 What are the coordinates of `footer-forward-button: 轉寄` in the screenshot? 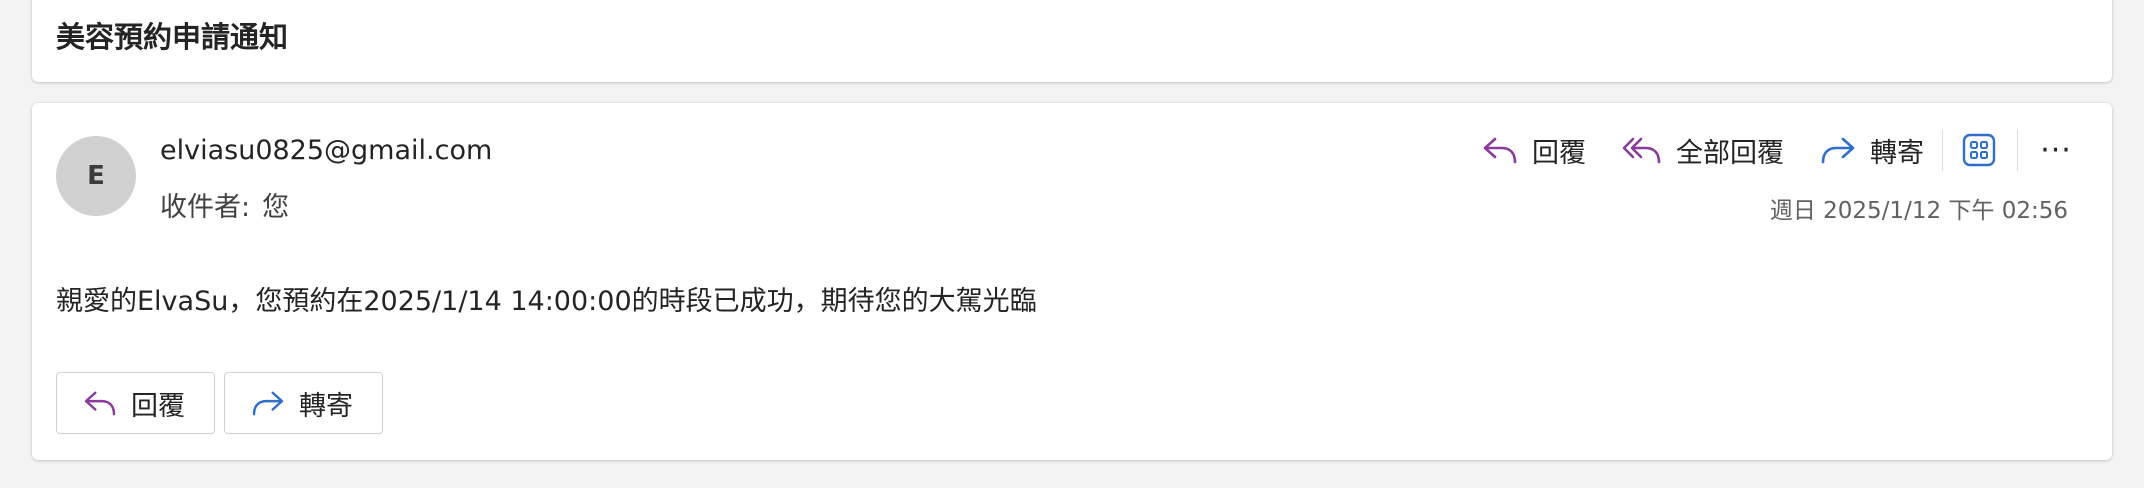 It's located at (303, 403).